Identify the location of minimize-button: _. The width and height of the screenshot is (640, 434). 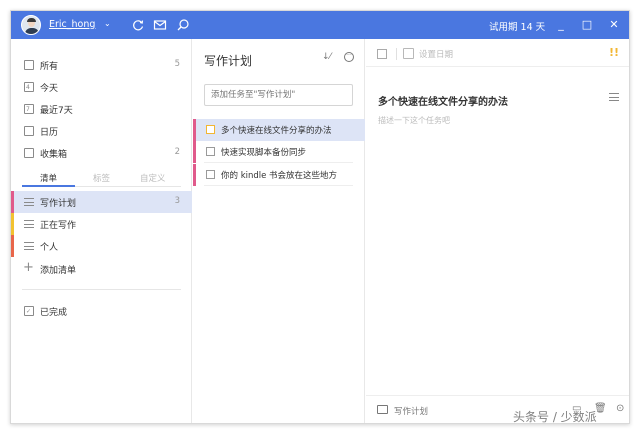
(561, 25).